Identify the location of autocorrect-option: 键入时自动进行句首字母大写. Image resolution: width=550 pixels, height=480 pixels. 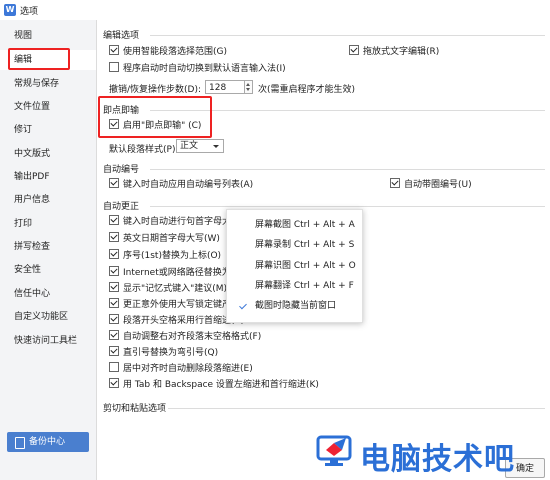
(174, 222).